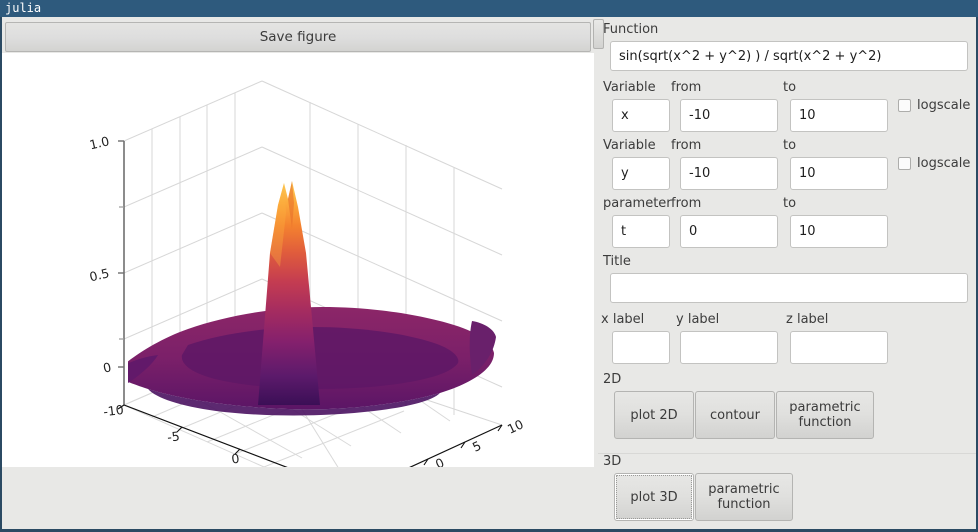 This screenshot has height=532, width=978. What do you see at coordinates (839, 347) in the screenshot?
I see `z-label-input` at bounding box center [839, 347].